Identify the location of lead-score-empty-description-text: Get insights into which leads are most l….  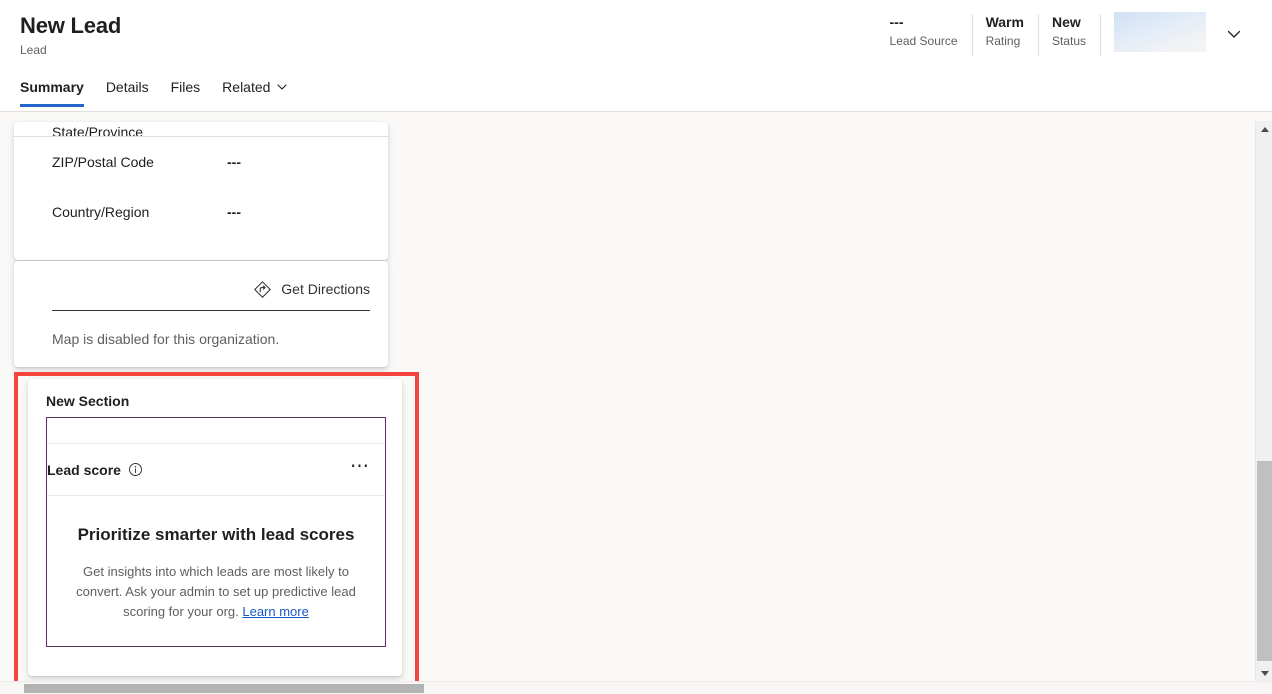
(216, 591).